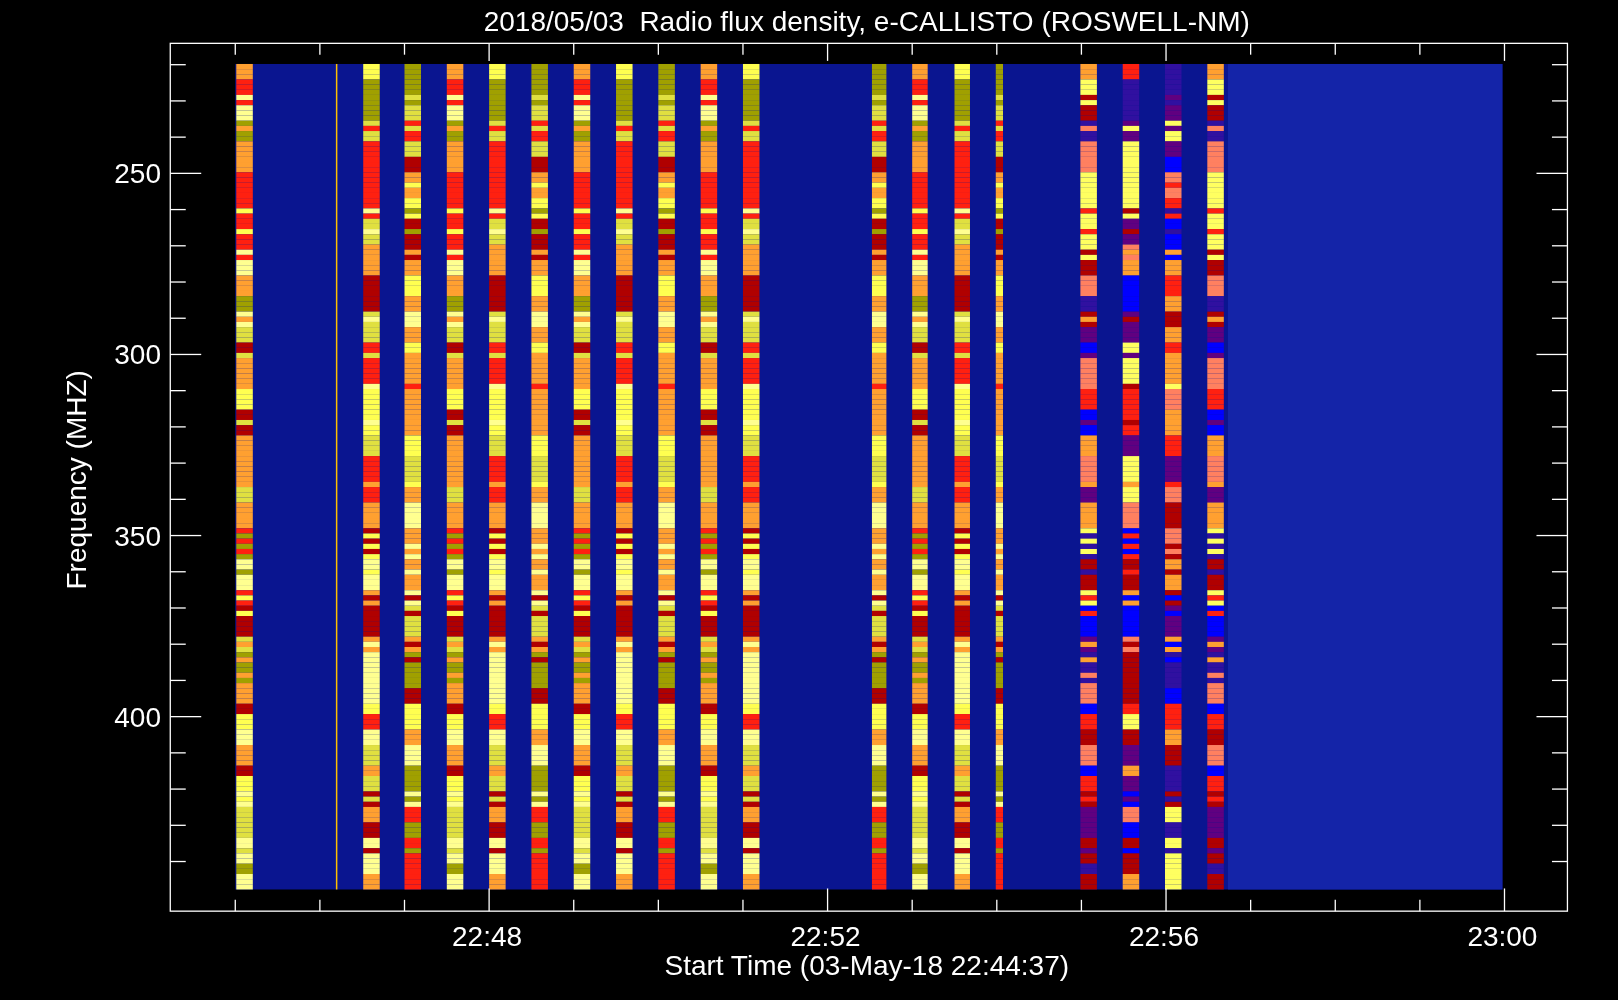  I want to click on x-tick-label: 22:52, so click(825, 937).